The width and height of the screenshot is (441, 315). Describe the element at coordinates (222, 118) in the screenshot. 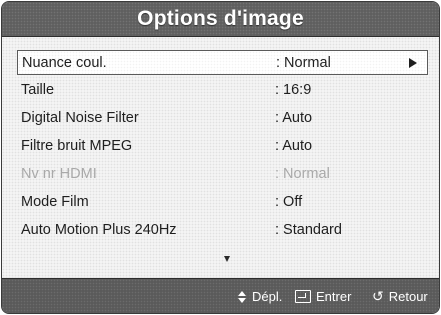

I see `menu-item-digital-noise-filter: Digital Noise Filter : Auto` at that location.